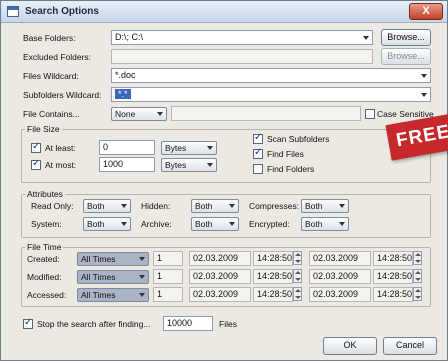 Image resolution: width=448 pixels, height=361 pixels. What do you see at coordinates (269, 224) in the screenshot?
I see `encrypted-label: Encrypted:` at bounding box center [269, 224].